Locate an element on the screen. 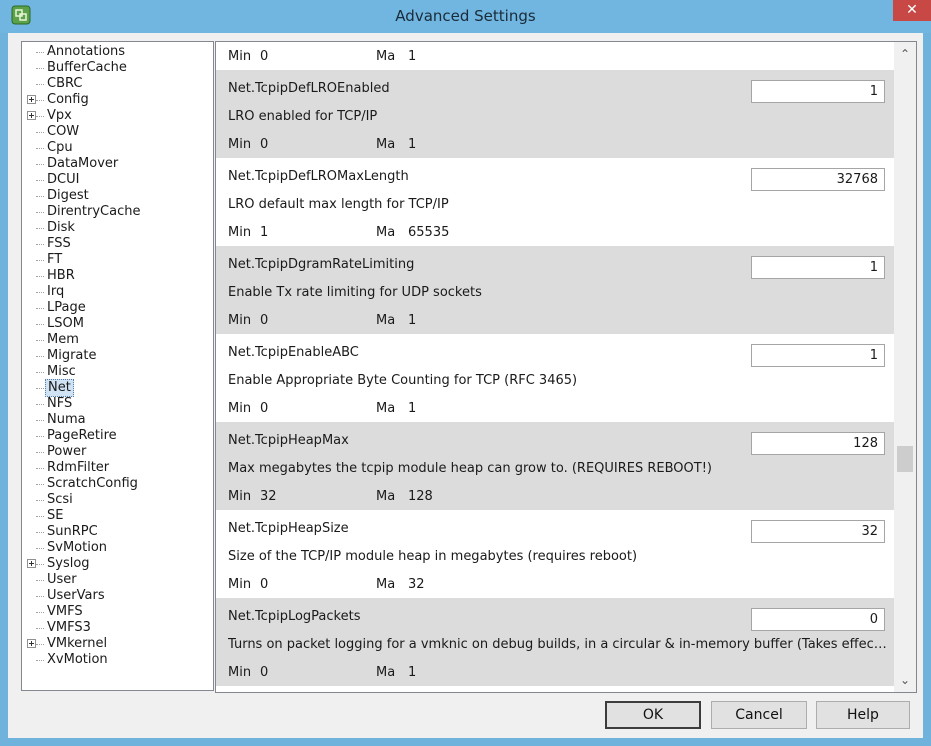 The height and width of the screenshot is (746, 931). tree-item-label: CBRC is located at coordinates (65, 83).